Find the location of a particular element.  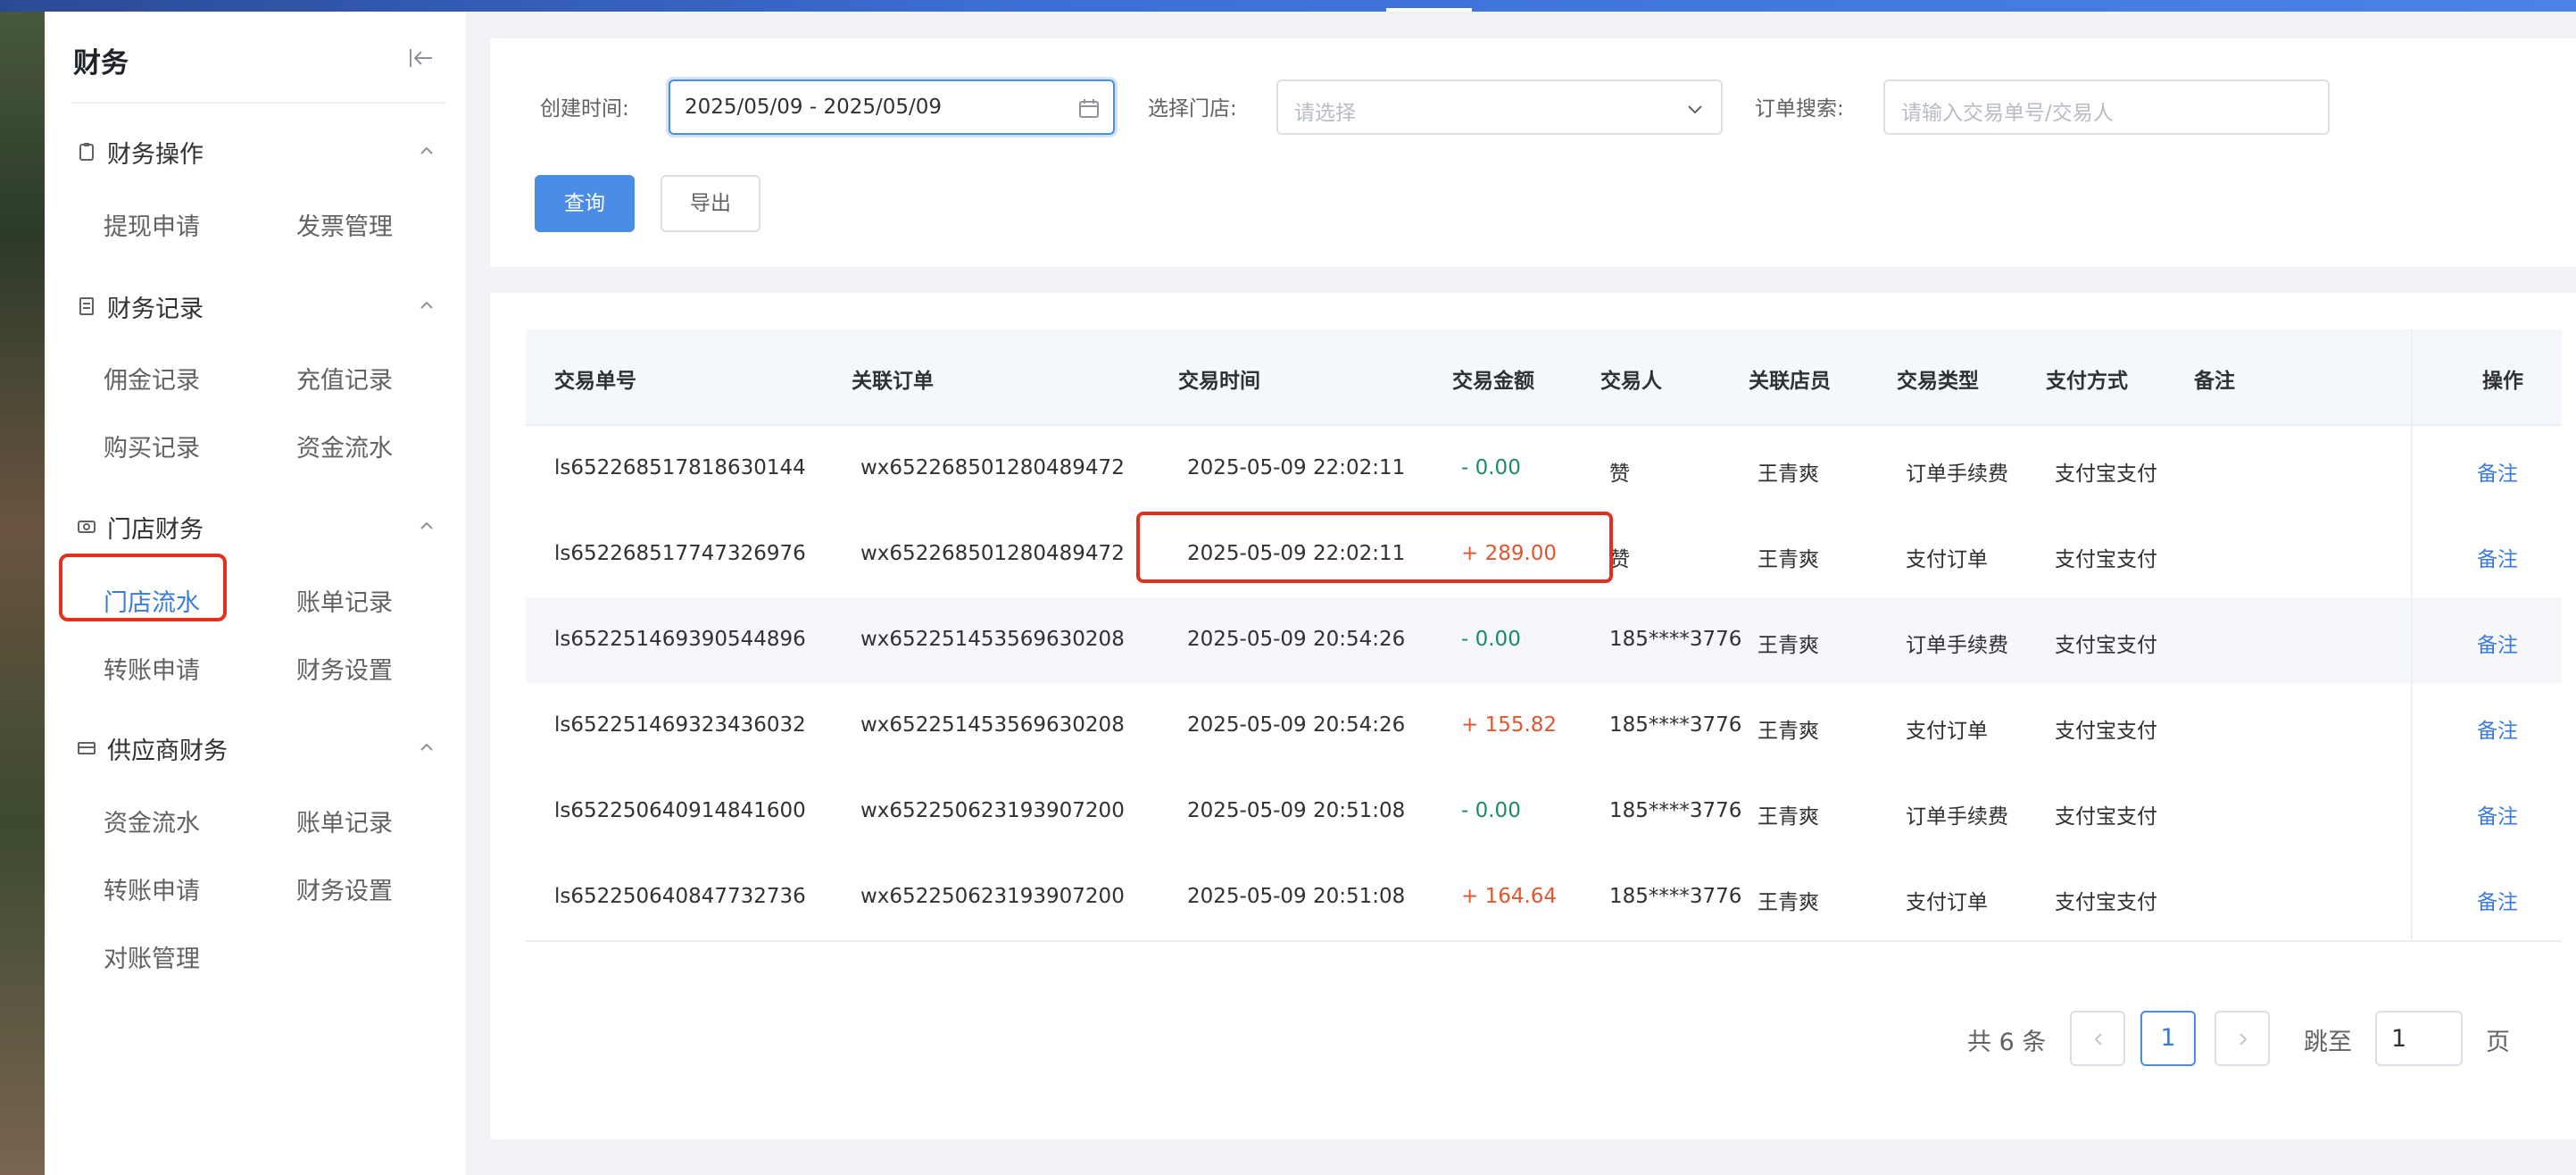

sidebar-item-recharge: 充值记录 is located at coordinates (345, 379).